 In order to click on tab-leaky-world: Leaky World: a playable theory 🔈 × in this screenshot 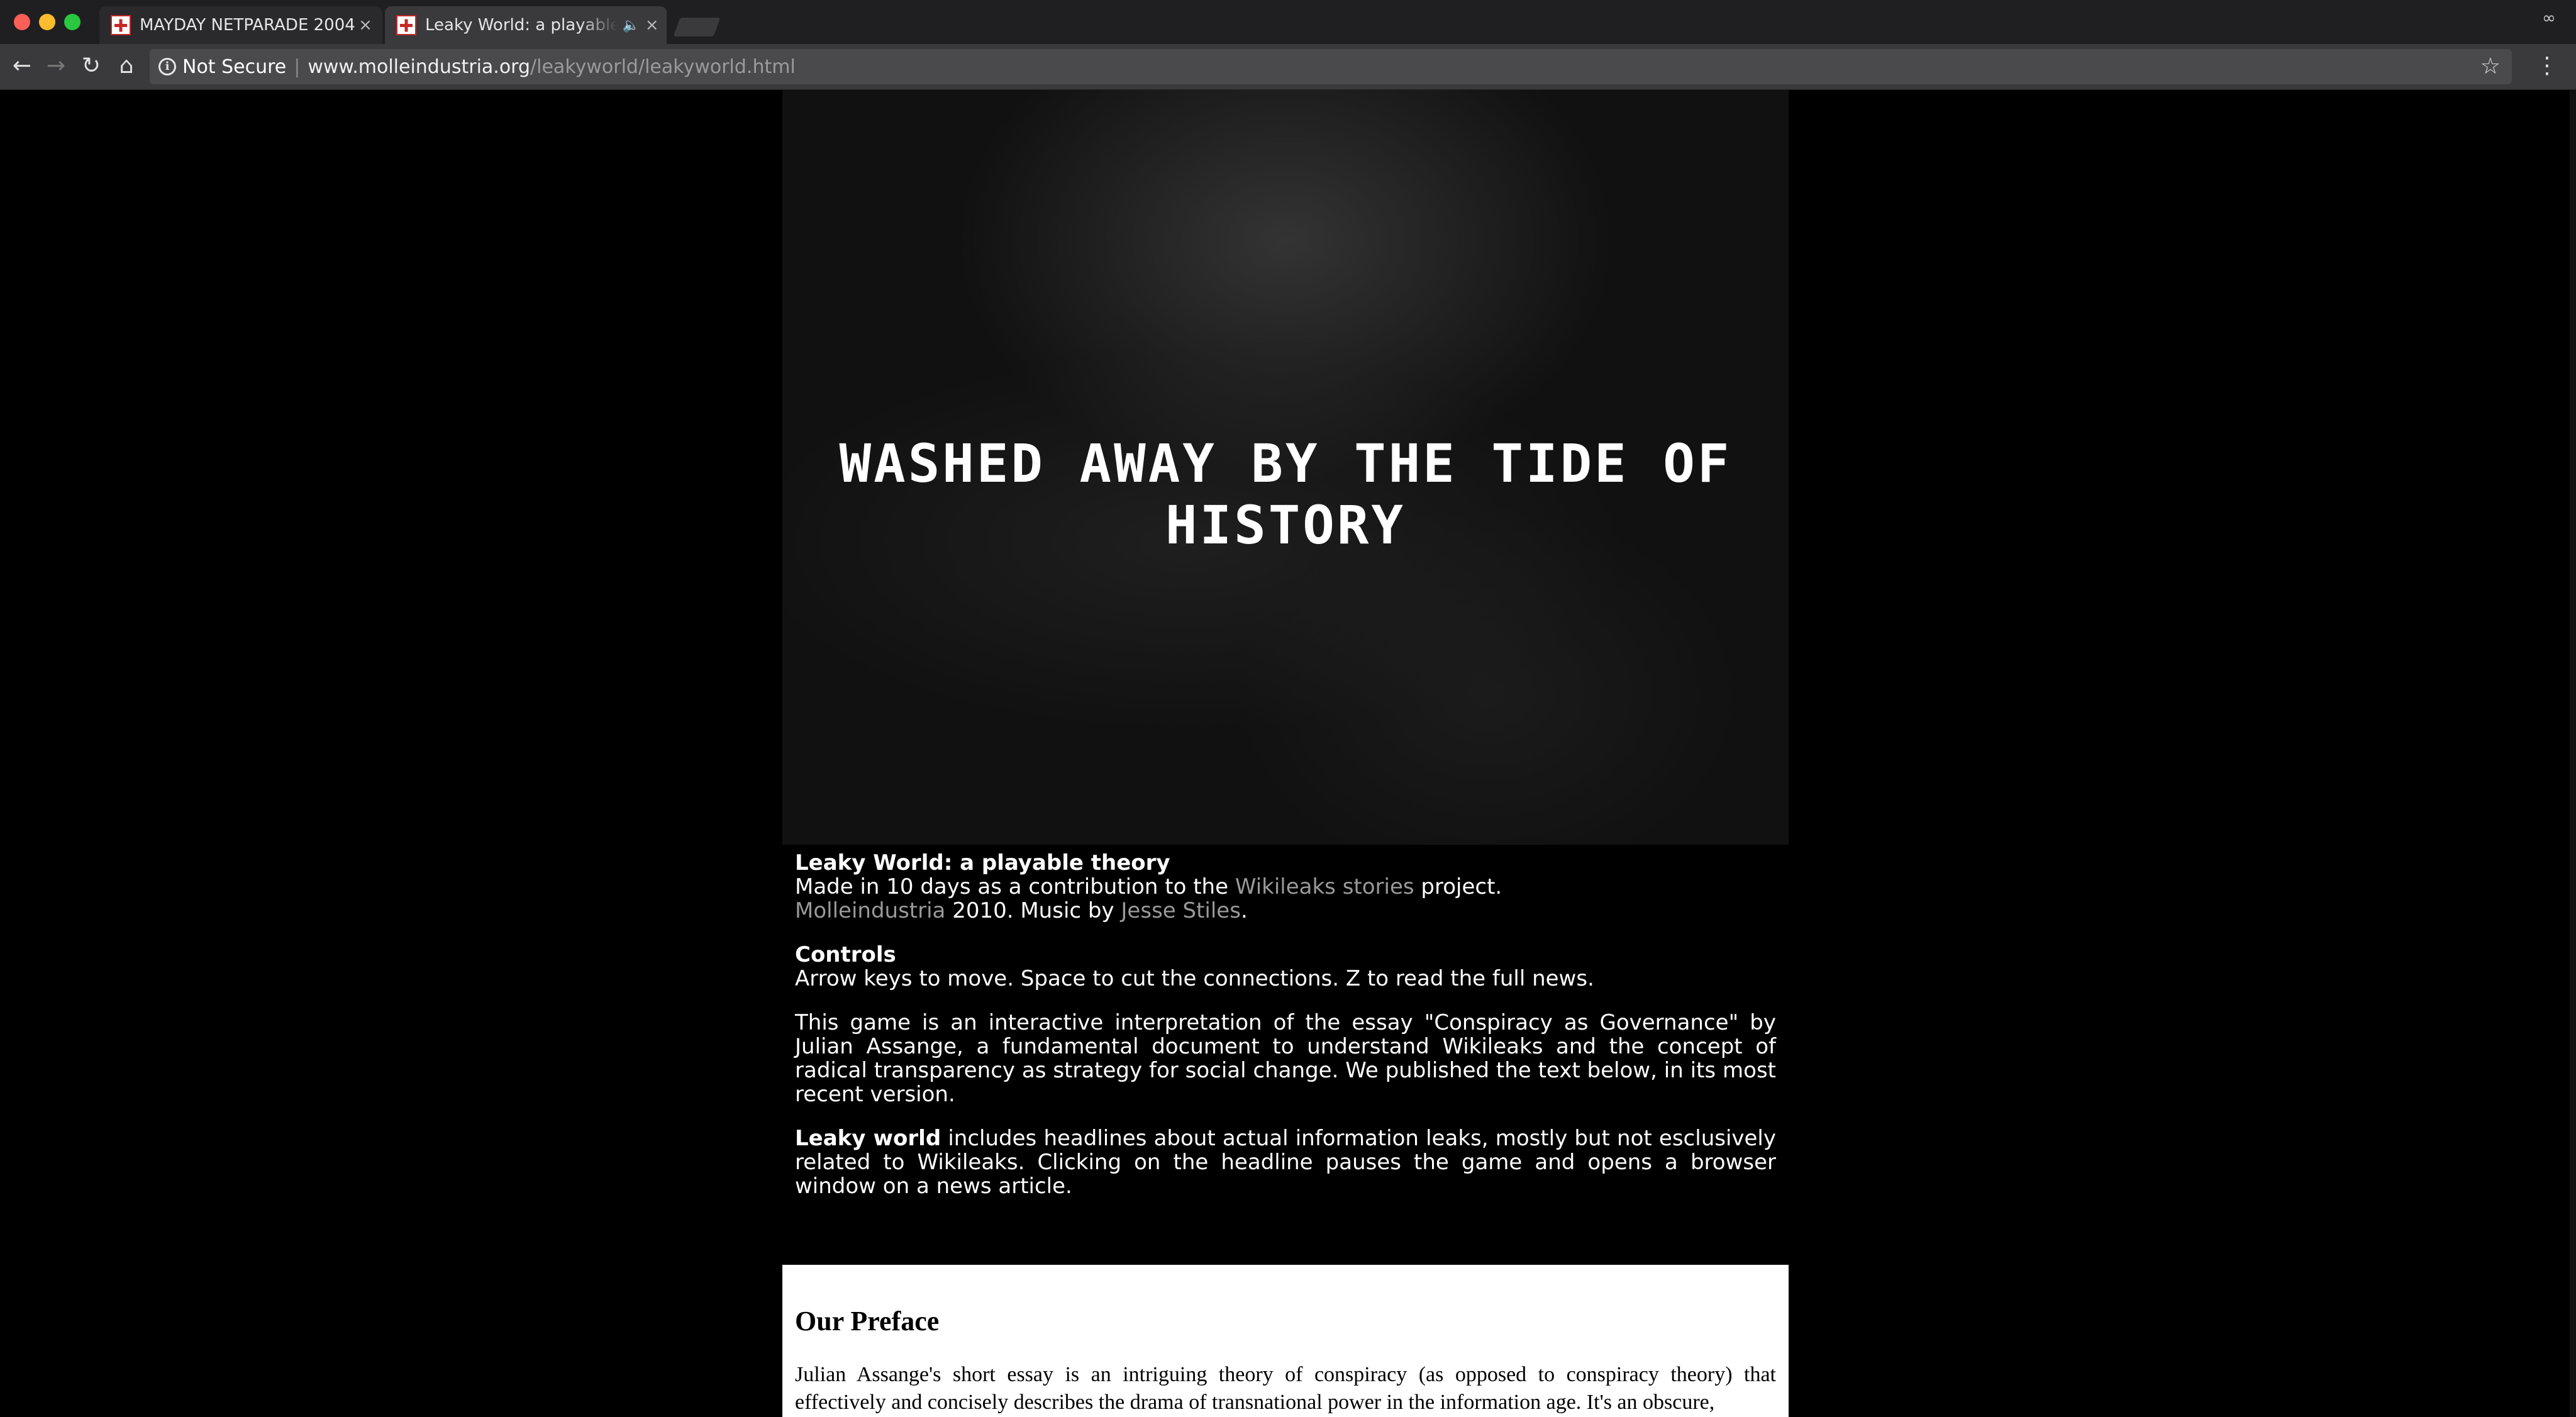, I will do `click(526, 25)`.